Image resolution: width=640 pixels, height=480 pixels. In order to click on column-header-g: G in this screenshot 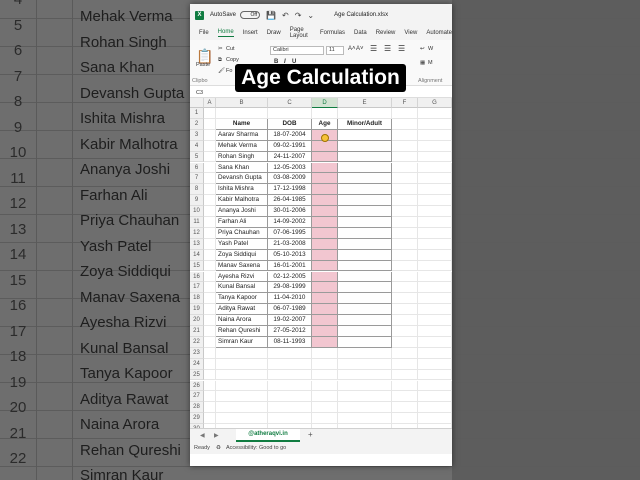, I will do `click(435, 103)`.